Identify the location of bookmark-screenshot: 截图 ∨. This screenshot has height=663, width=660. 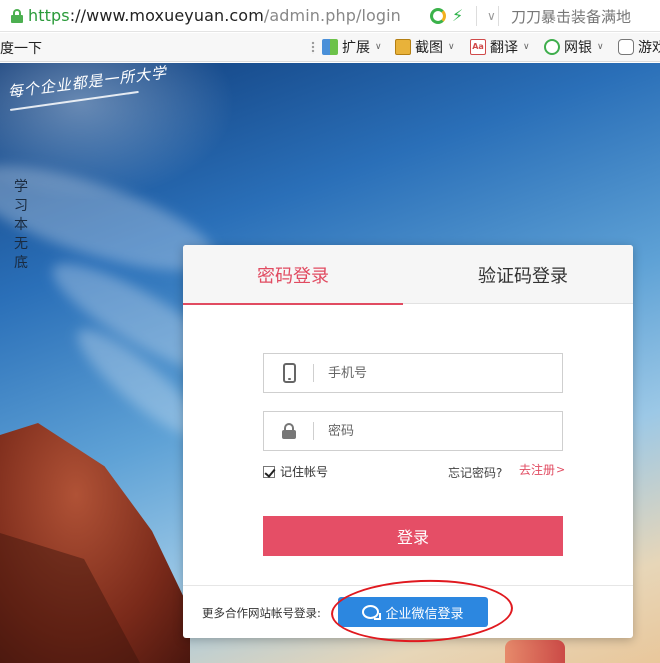
(425, 47).